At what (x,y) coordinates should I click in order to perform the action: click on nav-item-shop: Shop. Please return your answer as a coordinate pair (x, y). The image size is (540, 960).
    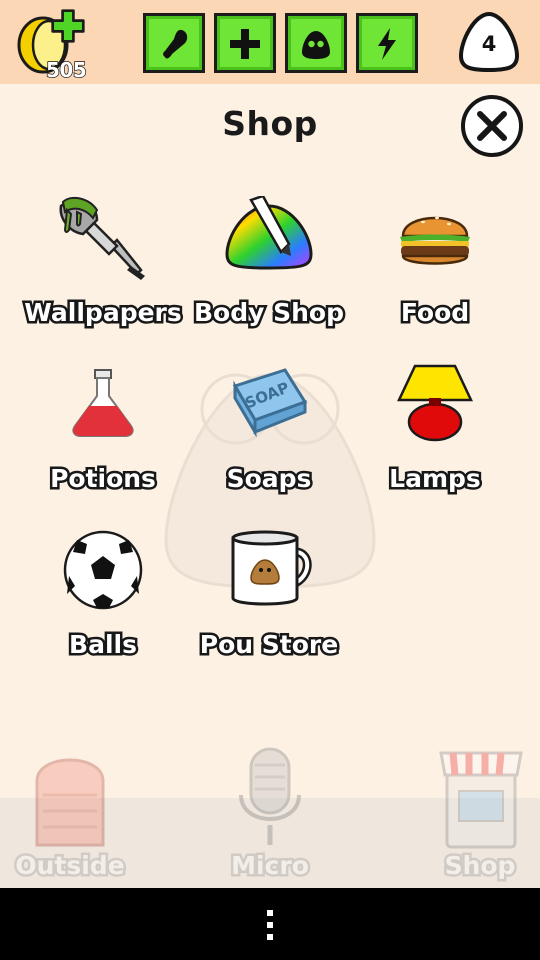
    Looking at the image, I should click on (477, 815).